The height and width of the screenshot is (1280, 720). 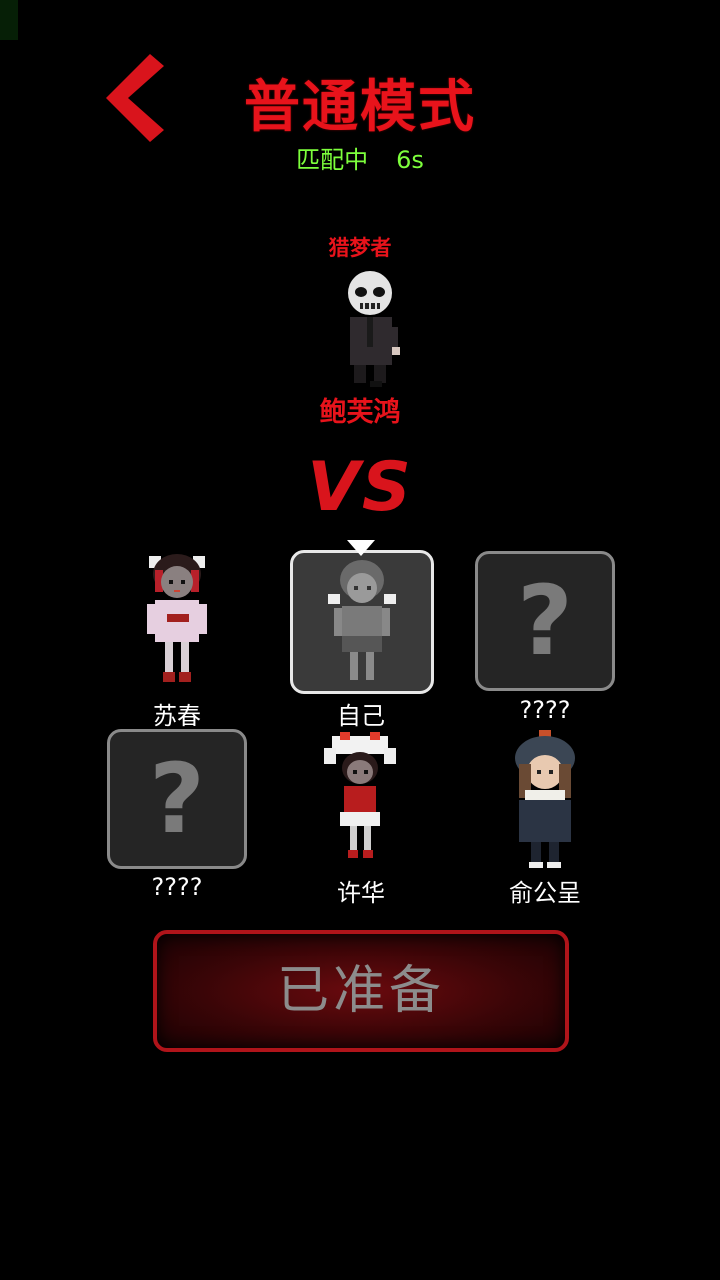 I want to click on player-name-3: ????, so click(x=545, y=710).